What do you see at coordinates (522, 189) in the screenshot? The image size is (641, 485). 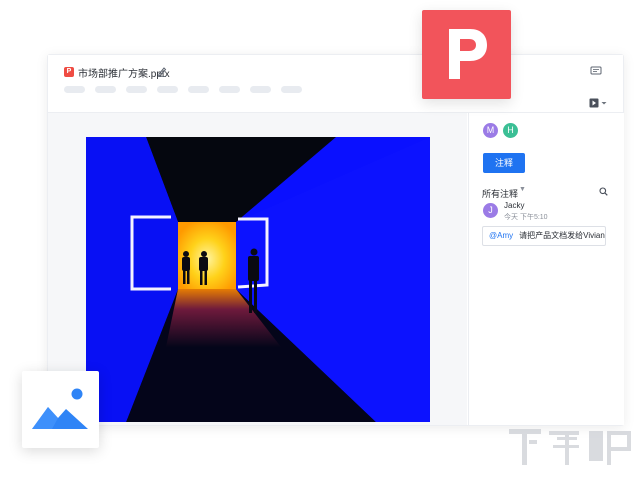 I see `chevron-down-icon: ▼` at bounding box center [522, 189].